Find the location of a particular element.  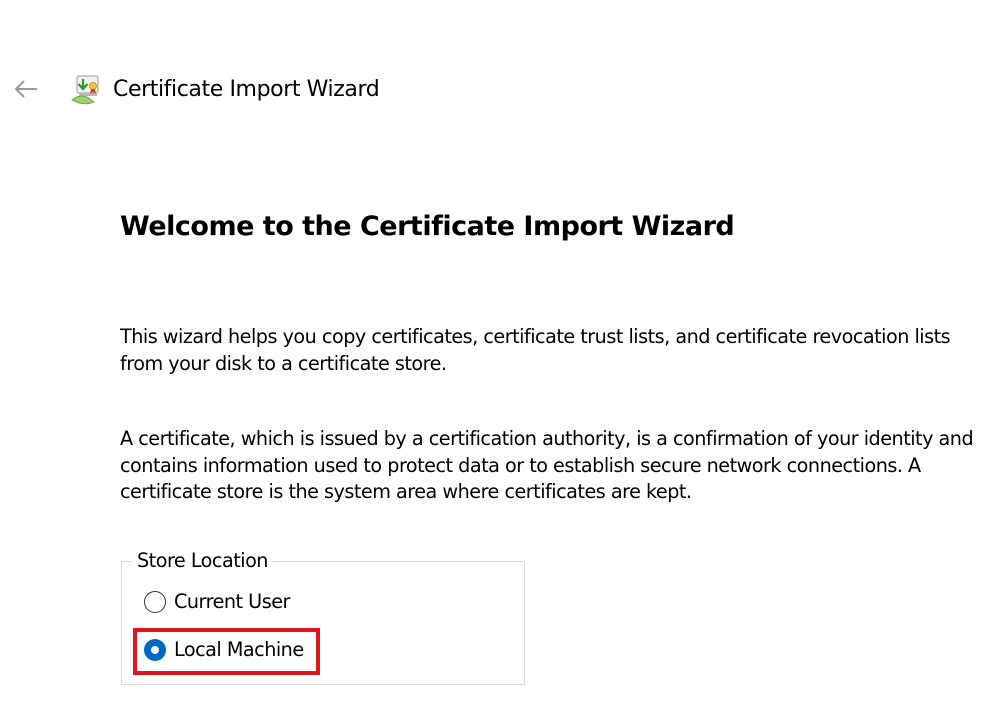

radio-selected-dot is located at coordinates (155, 649).